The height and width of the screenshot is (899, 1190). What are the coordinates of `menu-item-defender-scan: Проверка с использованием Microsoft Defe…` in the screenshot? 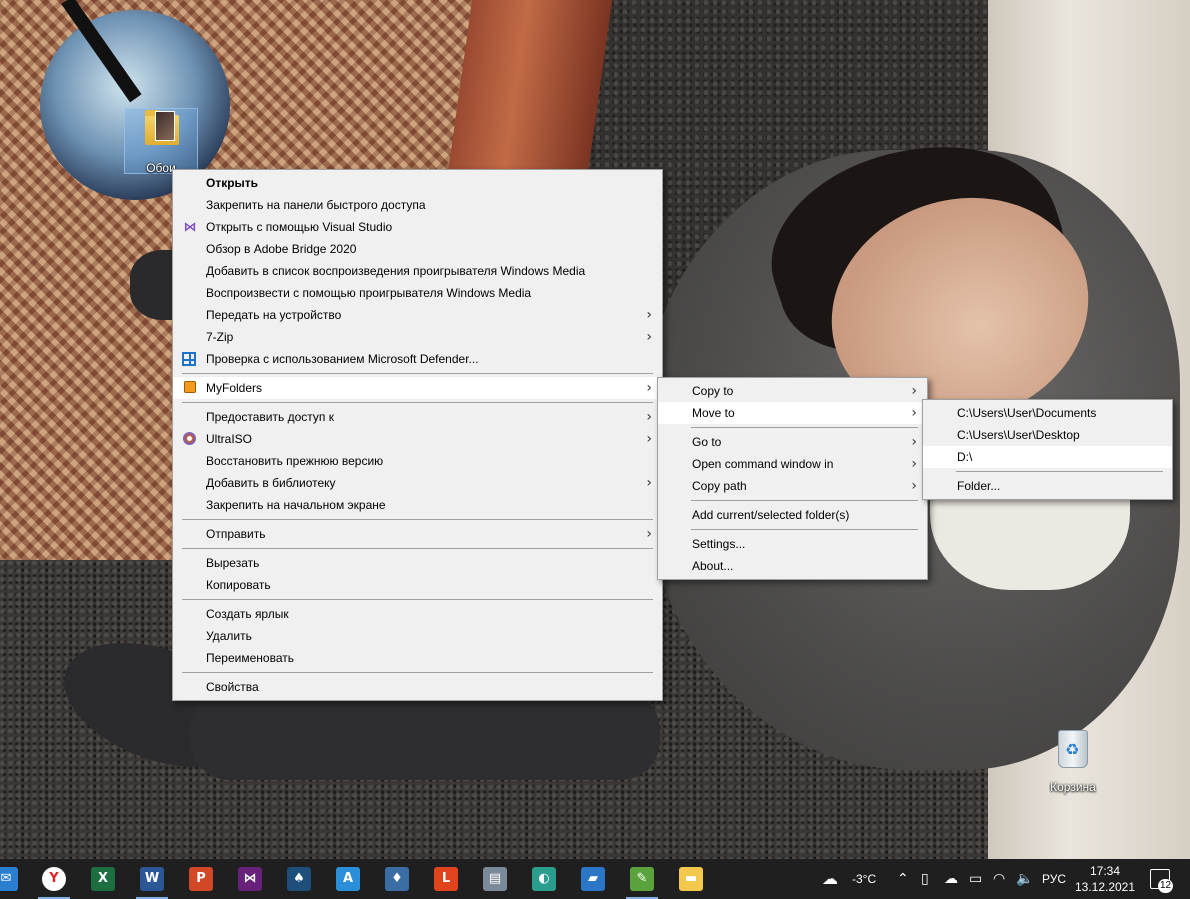 It's located at (417, 359).